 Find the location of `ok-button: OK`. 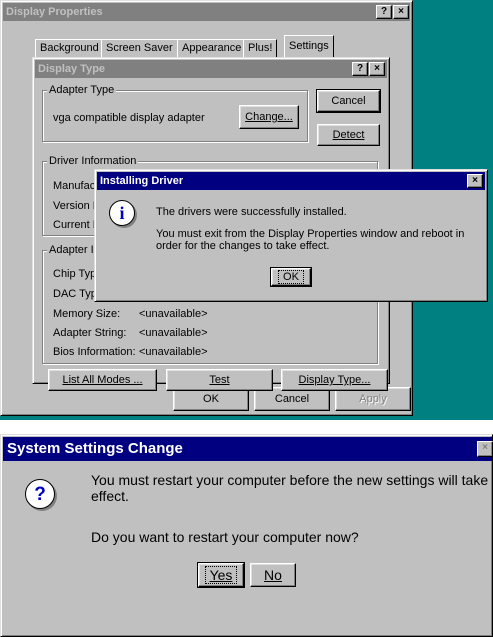

ok-button: OK is located at coordinates (291, 277).